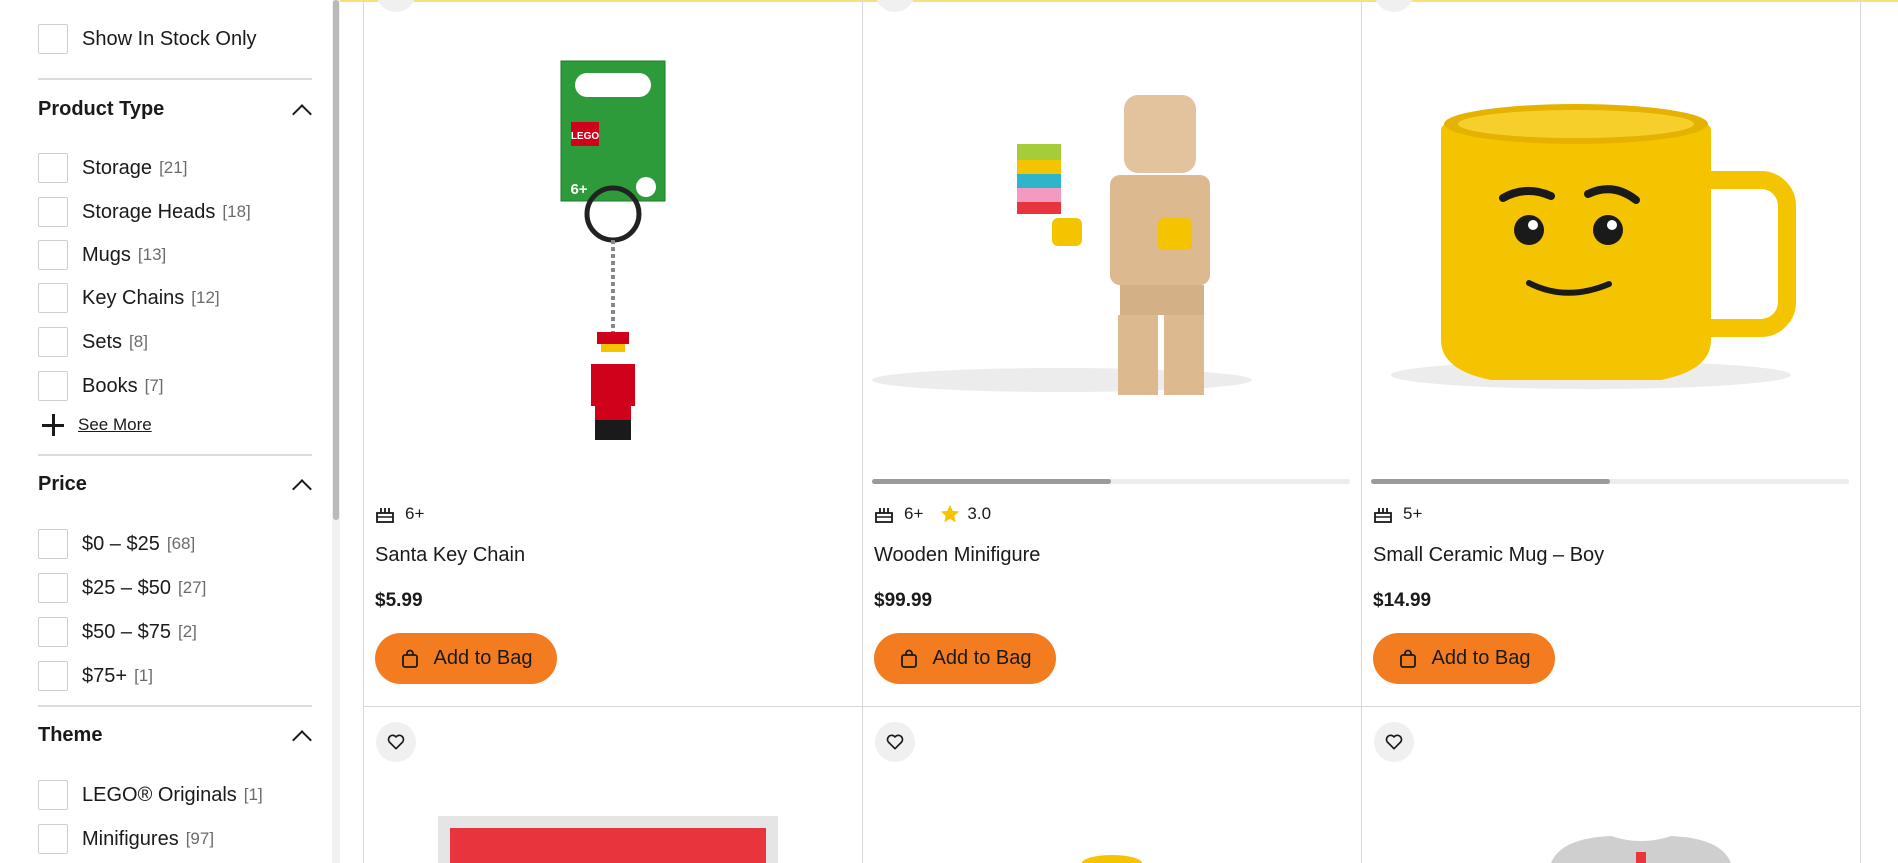  Describe the element at coordinates (149, 211) in the screenshot. I see `filter-label: Storage Heads` at that location.